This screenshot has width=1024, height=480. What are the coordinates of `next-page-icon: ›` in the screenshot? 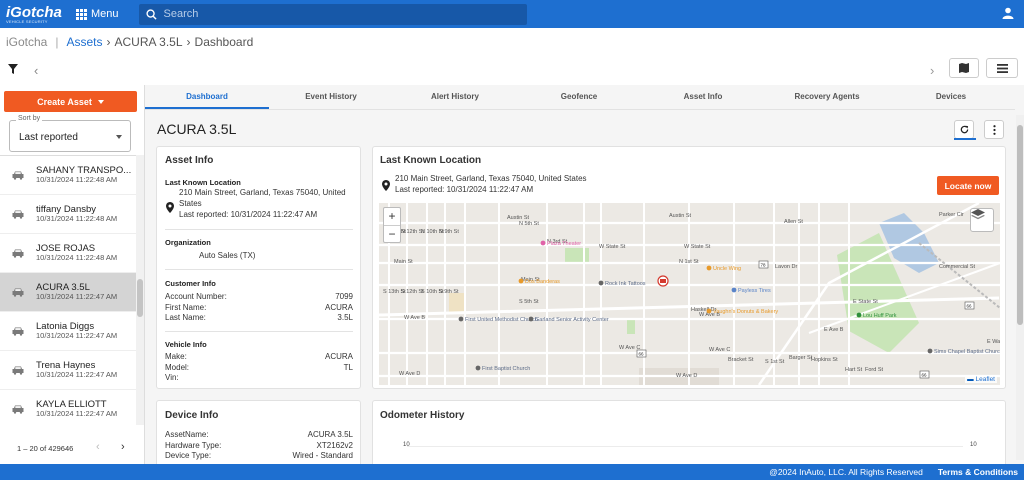 It's located at (123, 447).